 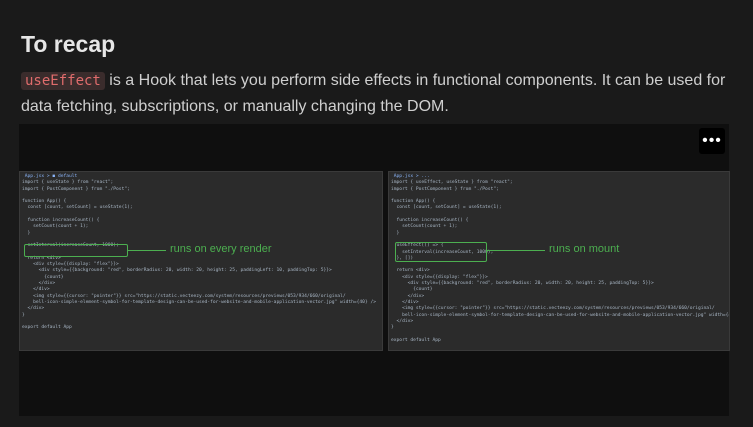 What do you see at coordinates (147, 250) in the screenshot?
I see `annotation-arrow-left` at bounding box center [147, 250].